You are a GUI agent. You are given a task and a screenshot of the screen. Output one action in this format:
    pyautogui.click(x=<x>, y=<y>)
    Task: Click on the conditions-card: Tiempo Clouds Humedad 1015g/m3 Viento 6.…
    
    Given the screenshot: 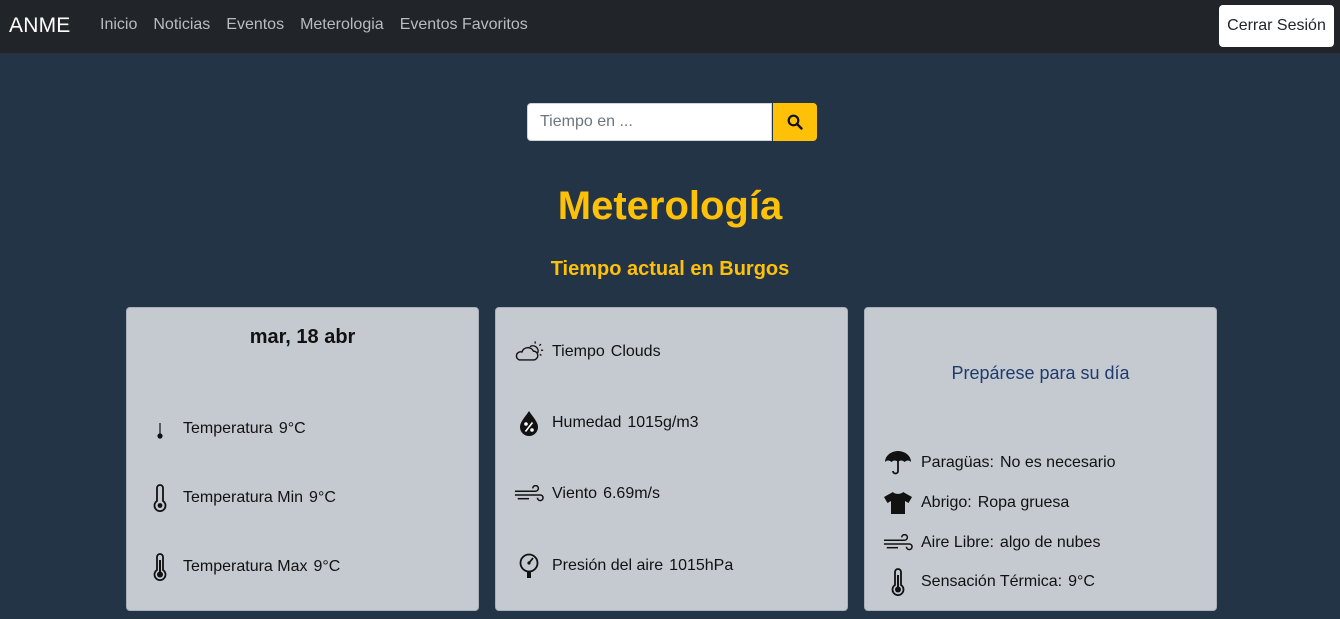 What is the action you would take?
    pyautogui.click(x=671, y=459)
    